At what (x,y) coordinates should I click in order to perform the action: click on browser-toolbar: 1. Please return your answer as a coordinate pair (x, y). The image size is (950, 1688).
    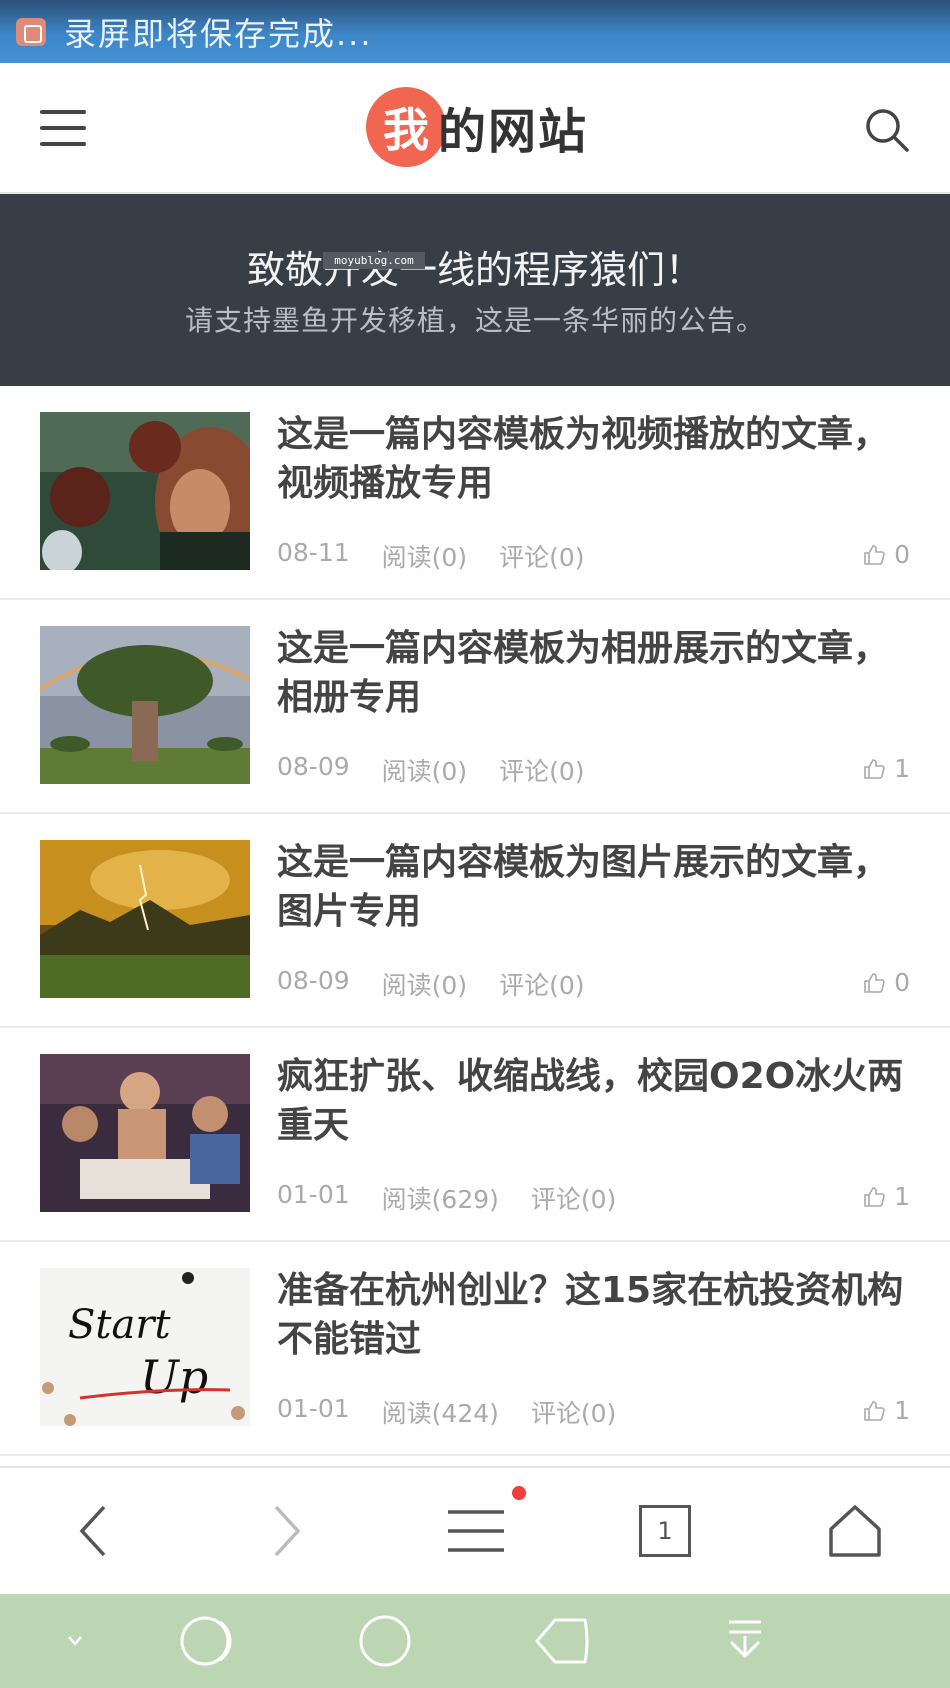
    Looking at the image, I should click on (475, 1530).